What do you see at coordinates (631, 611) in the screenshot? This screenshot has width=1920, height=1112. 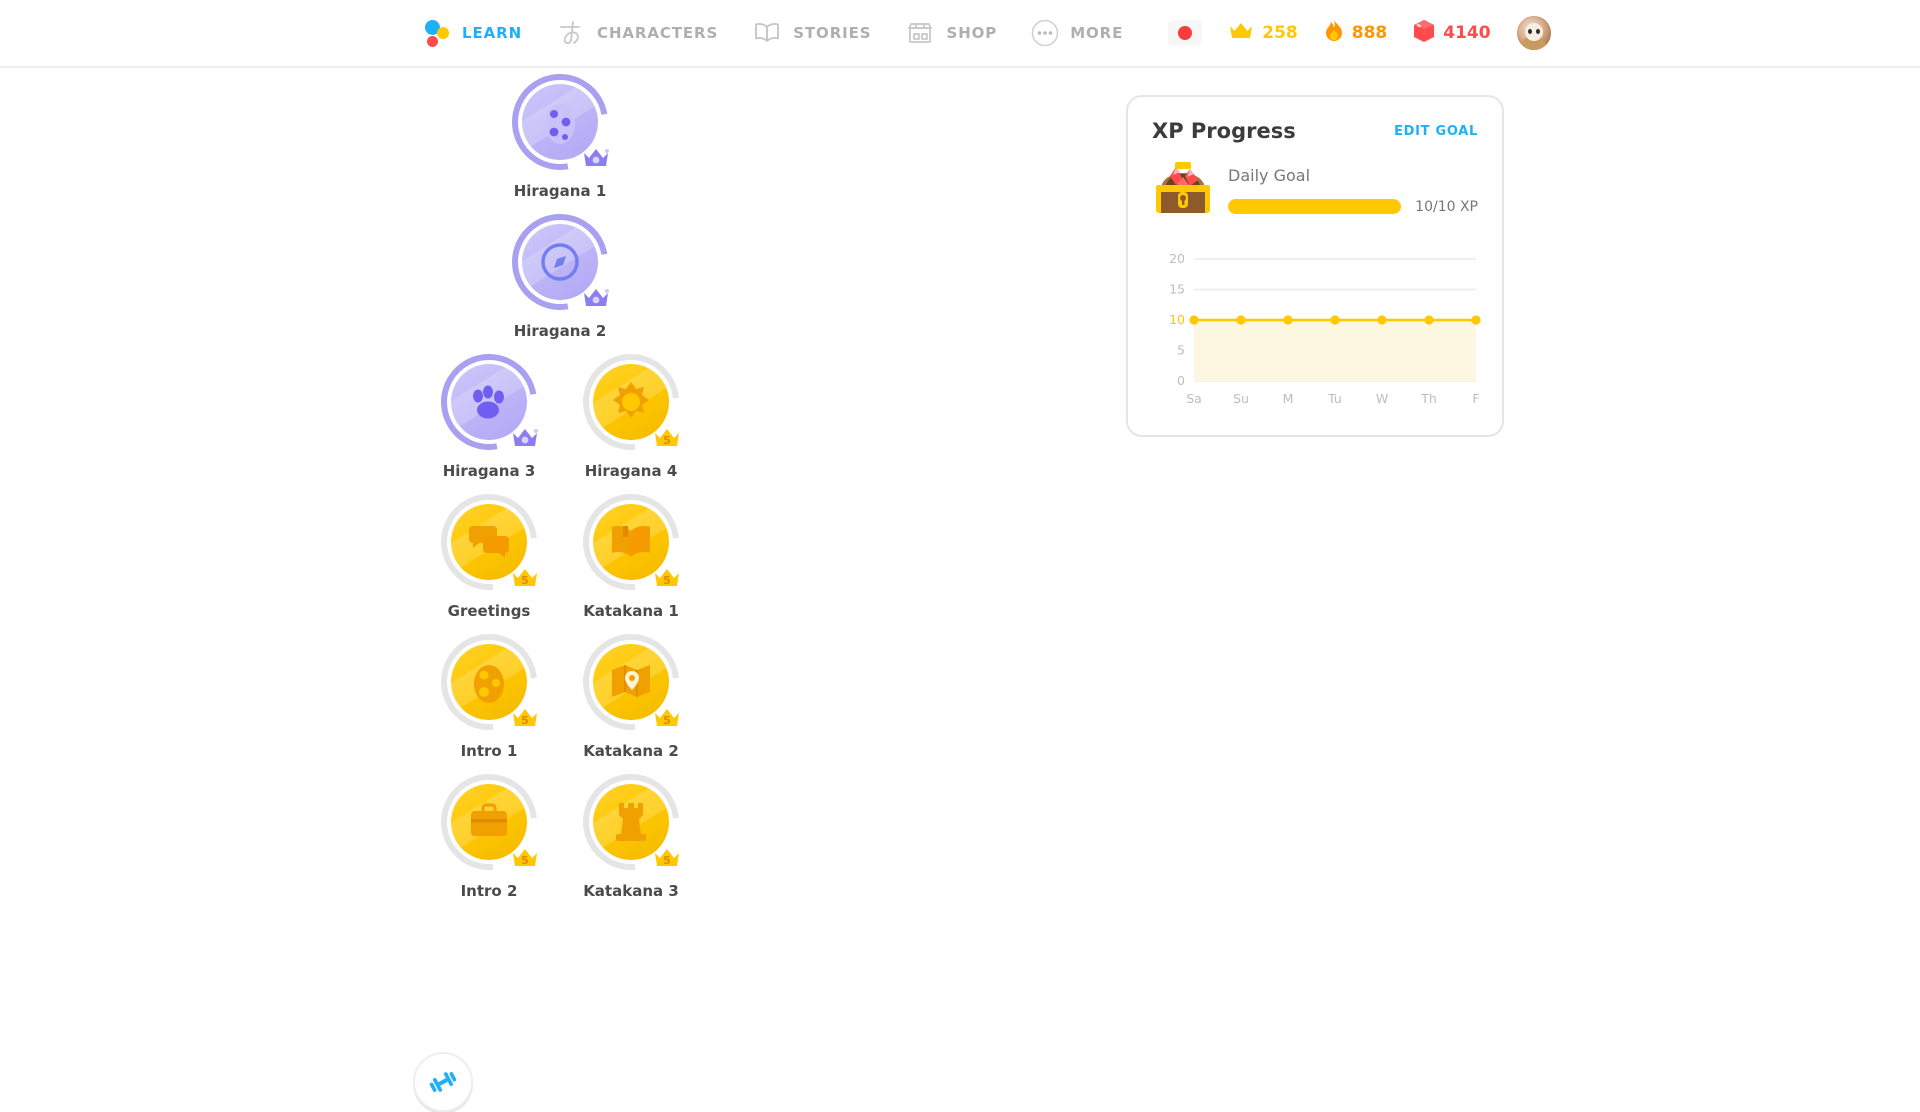 I see `skill-label: Katakana 1` at bounding box center [631, 611].